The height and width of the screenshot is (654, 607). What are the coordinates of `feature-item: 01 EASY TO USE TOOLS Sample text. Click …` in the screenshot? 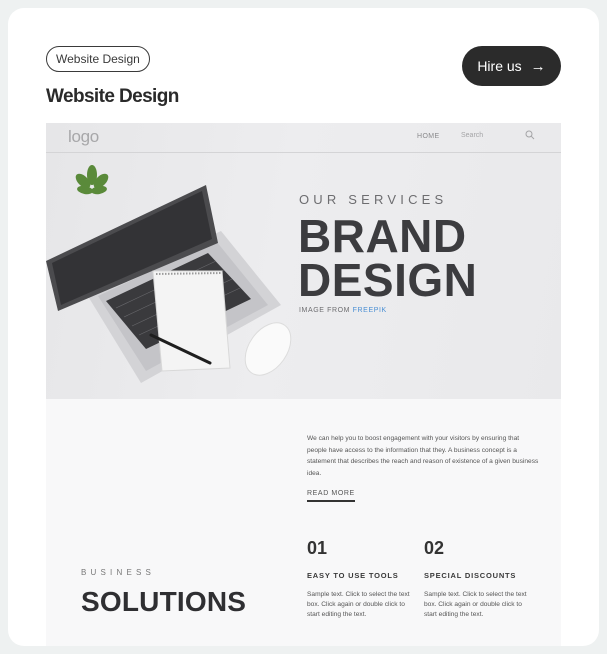 It's located at (363, 579).